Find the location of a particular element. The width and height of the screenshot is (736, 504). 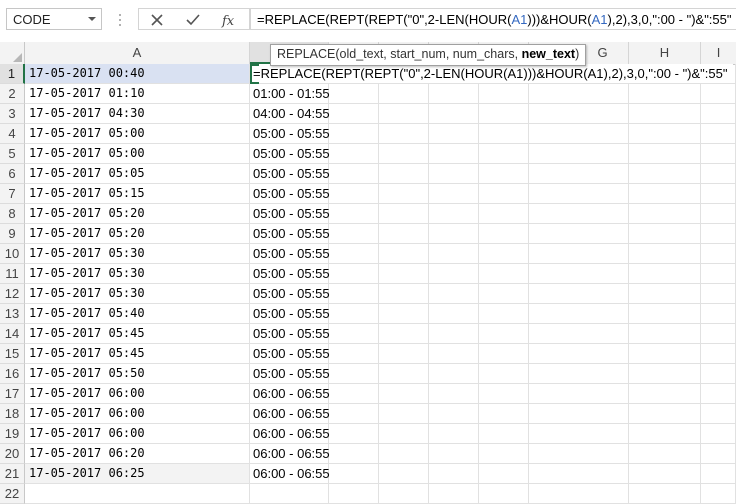

cell-a: 17-05-2017 05:30 is located at coordinates (137, 294).